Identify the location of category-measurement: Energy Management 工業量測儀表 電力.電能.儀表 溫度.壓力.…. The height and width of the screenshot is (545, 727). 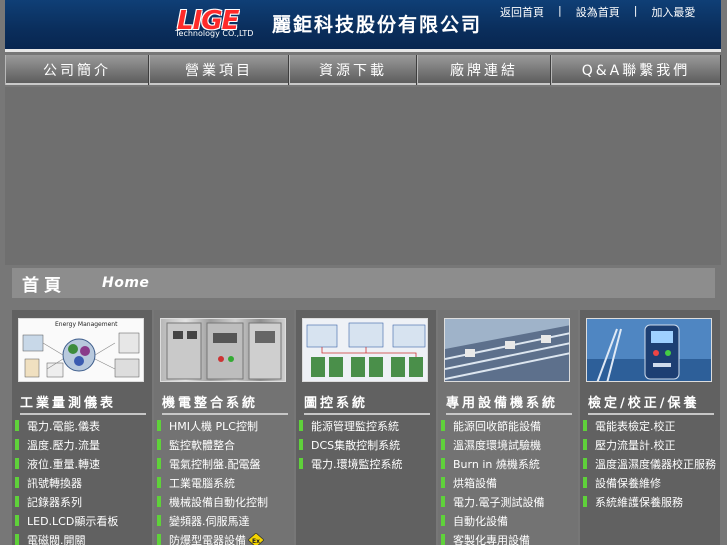
(82, 427).